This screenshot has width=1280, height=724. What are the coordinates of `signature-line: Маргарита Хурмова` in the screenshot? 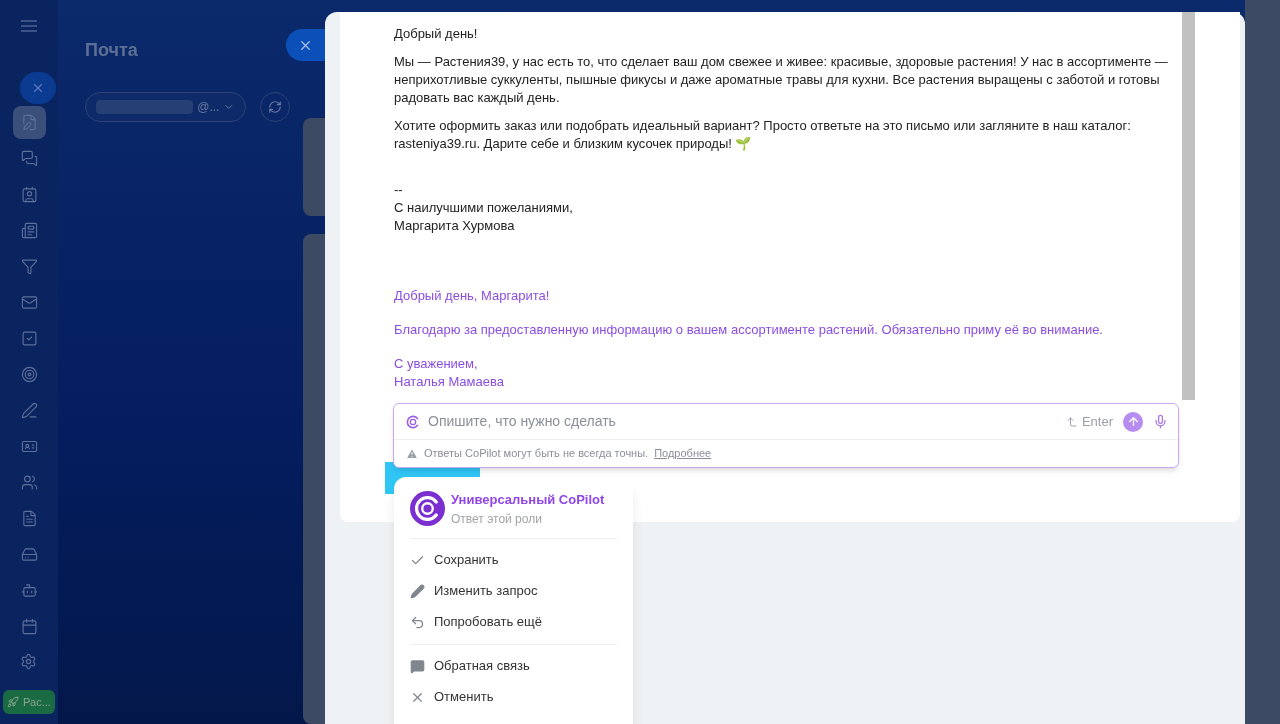 It's located at (454, 226).